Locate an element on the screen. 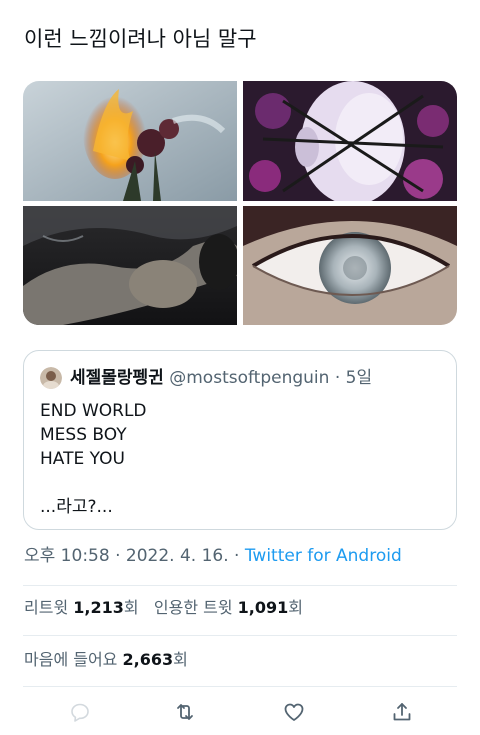 The image size is (480, 735). retweets-stat: 리트윗 1,213회 is located at coordinates (81, 607).